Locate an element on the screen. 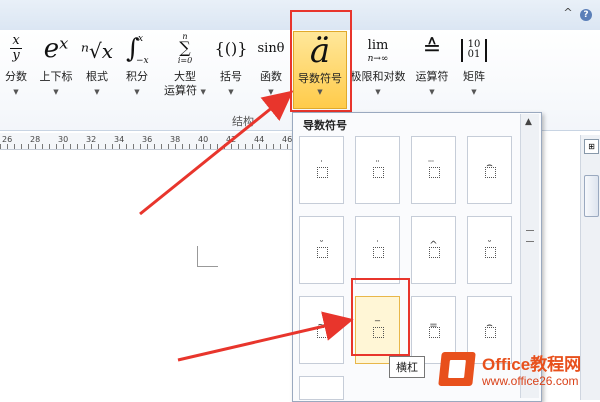  watermark-url: www.office26.com is located at coordinates (530, 381).